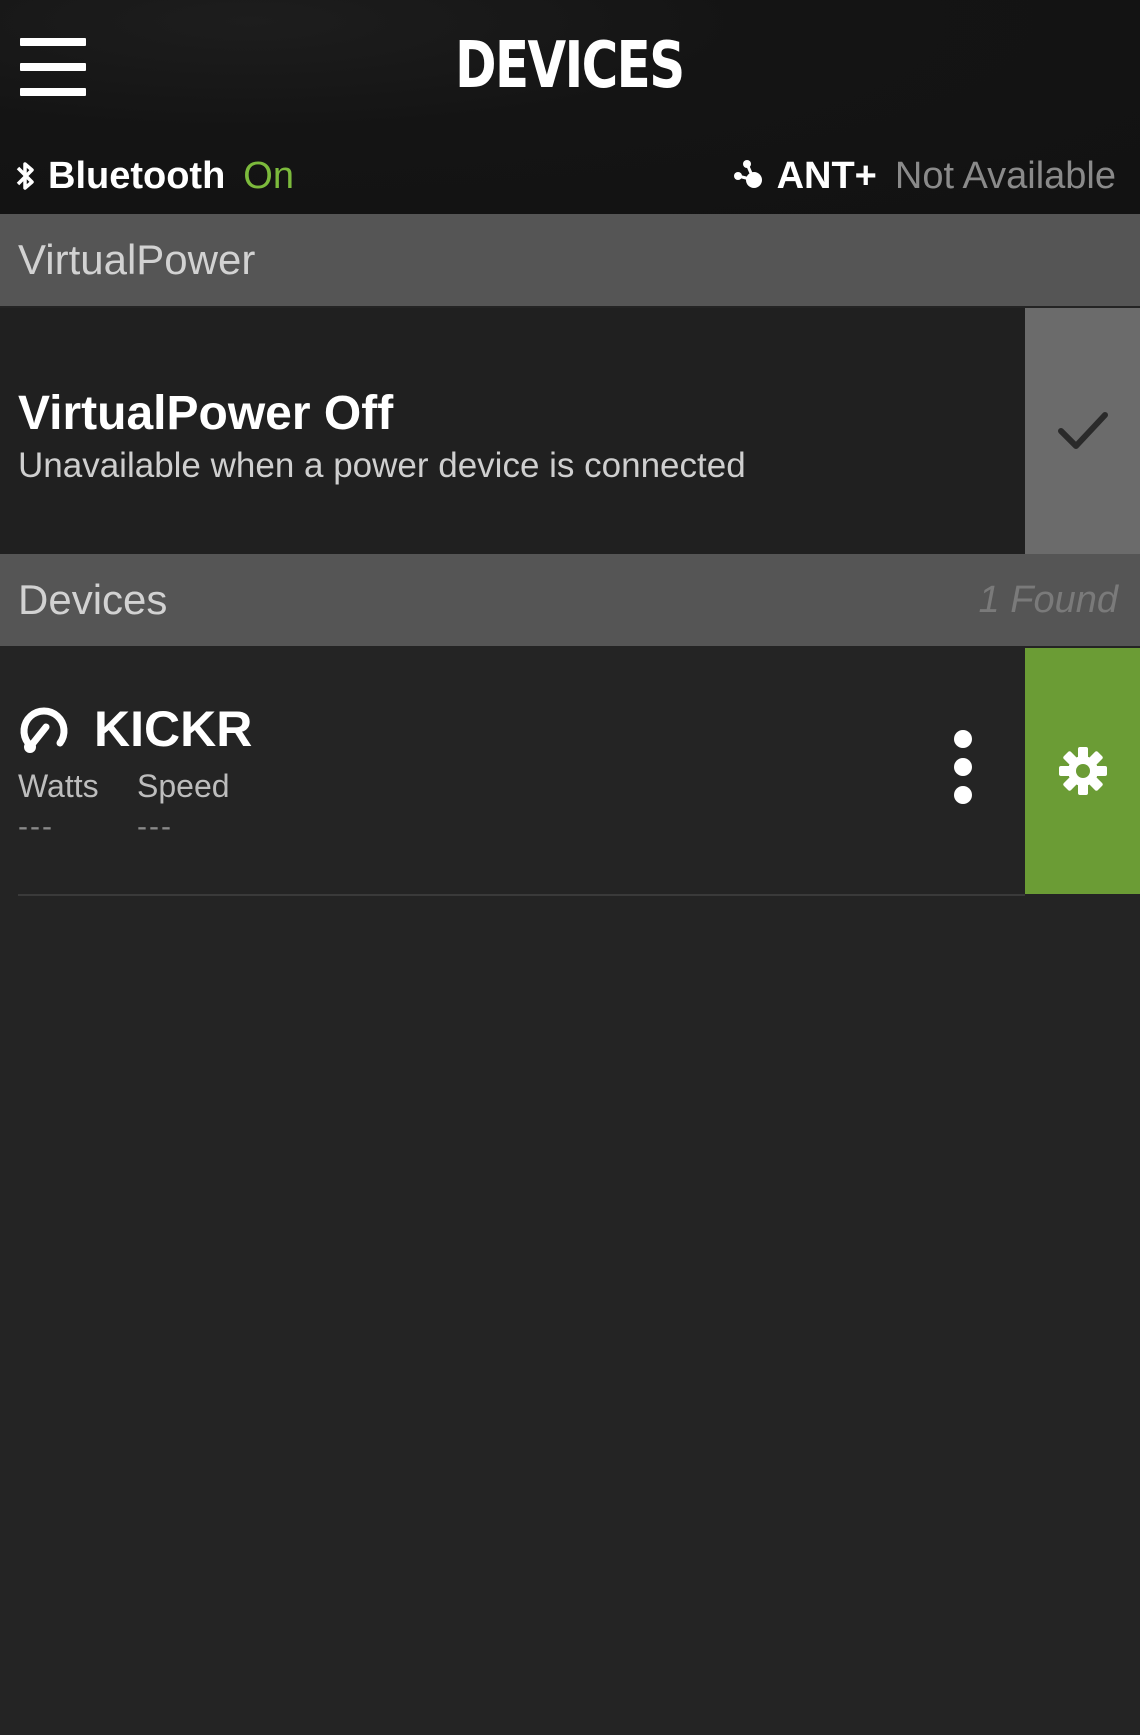  I want to click on device-settings-button, so click(1082, 771).